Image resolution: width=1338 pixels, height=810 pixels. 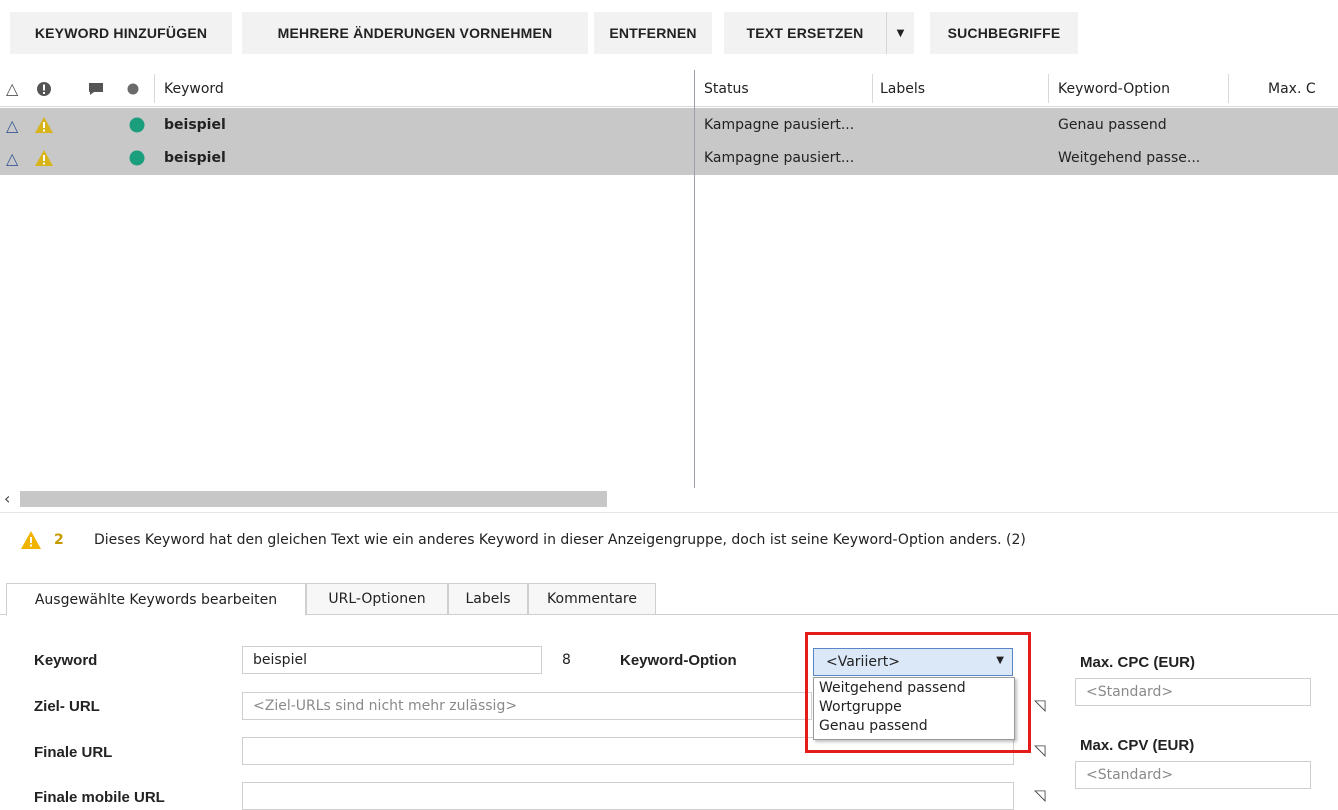 I want to click on finale-mobile-url-label: Finale mobile URL, so click(x=99, y=797).